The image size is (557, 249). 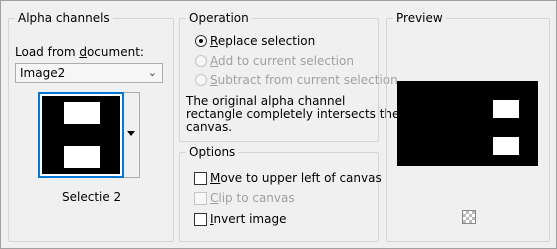 I want to click on operation-message-line-3: canvas., so click(x=209, y=127).